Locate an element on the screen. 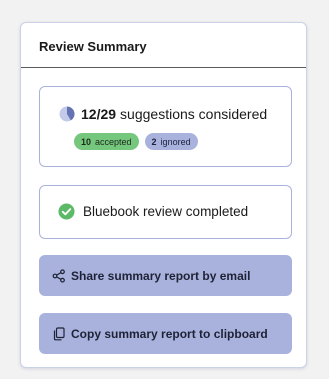  accepted-badge: 10 accepted is located at coordinates (106, 141).